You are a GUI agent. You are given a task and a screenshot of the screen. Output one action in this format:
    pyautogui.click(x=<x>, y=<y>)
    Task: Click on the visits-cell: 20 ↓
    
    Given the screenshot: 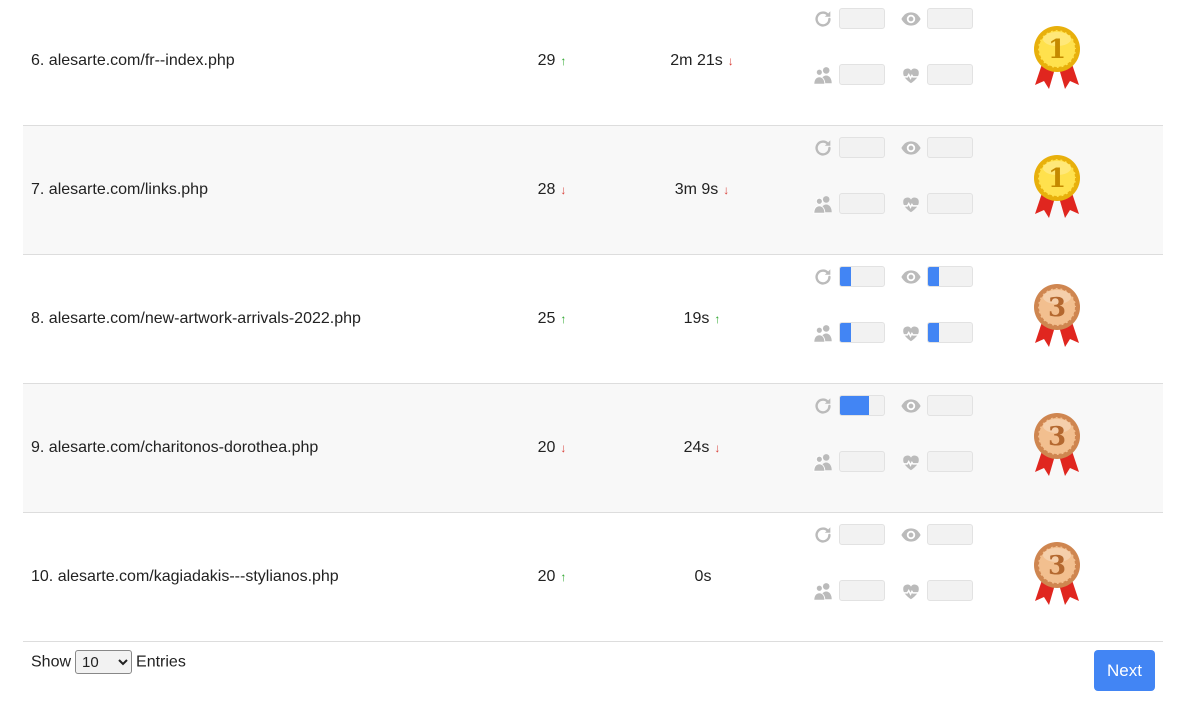 What is the action you would take?
    pyautogui.click(x=553, y=448)
    